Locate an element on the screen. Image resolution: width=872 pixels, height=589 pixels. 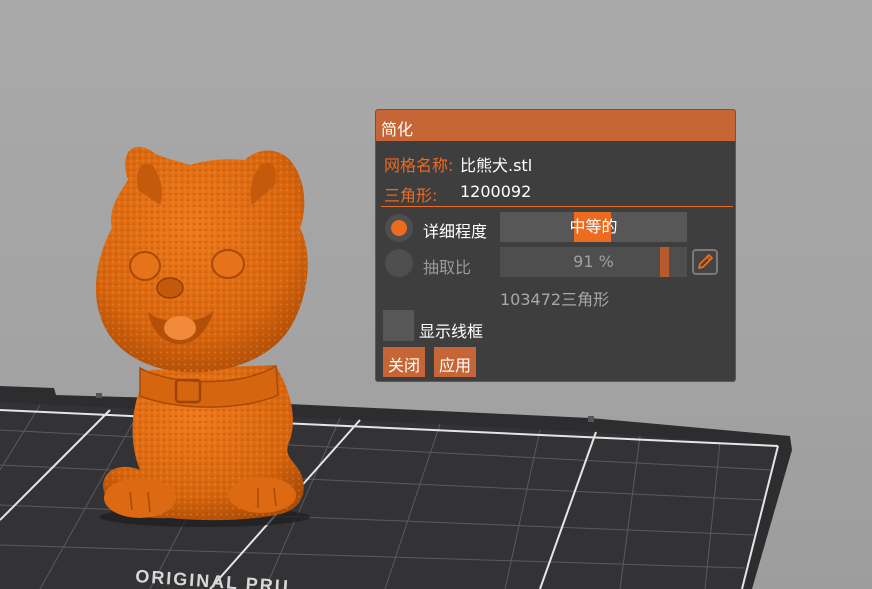
dialog-title: 简化 is located at coordinates (555, 125).